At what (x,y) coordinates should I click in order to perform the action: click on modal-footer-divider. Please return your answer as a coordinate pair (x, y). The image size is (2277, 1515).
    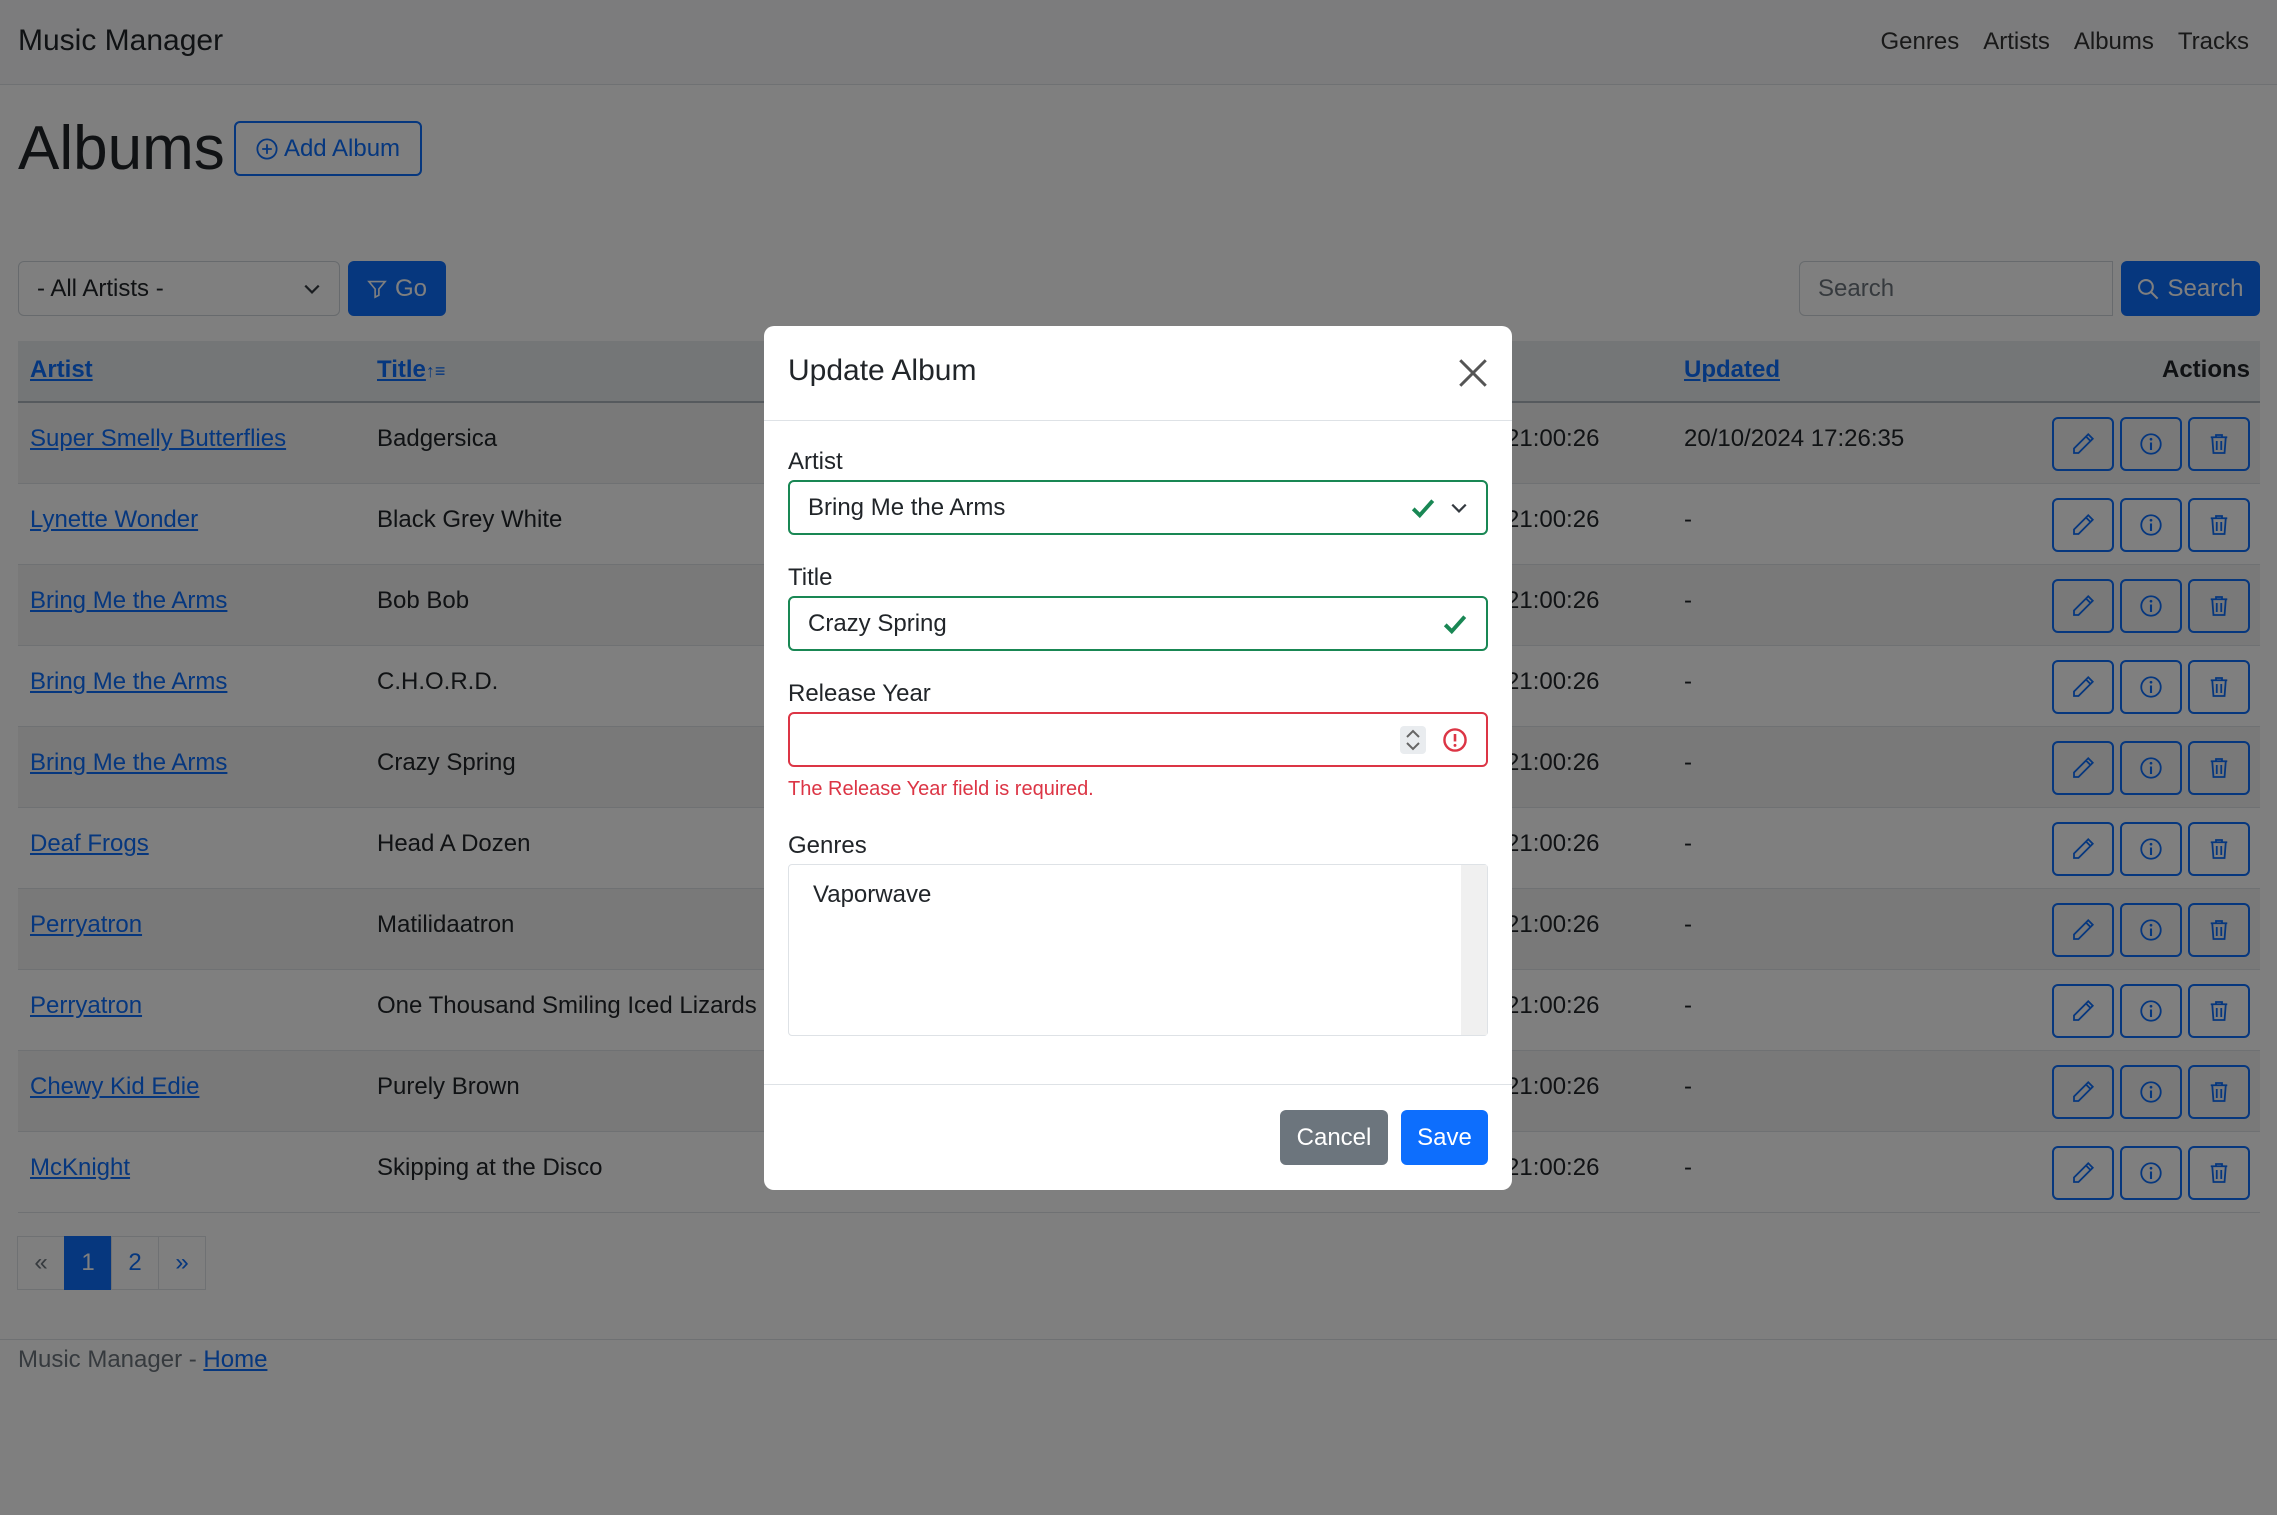
    Looking at the image, I should click on (1138, 1084).